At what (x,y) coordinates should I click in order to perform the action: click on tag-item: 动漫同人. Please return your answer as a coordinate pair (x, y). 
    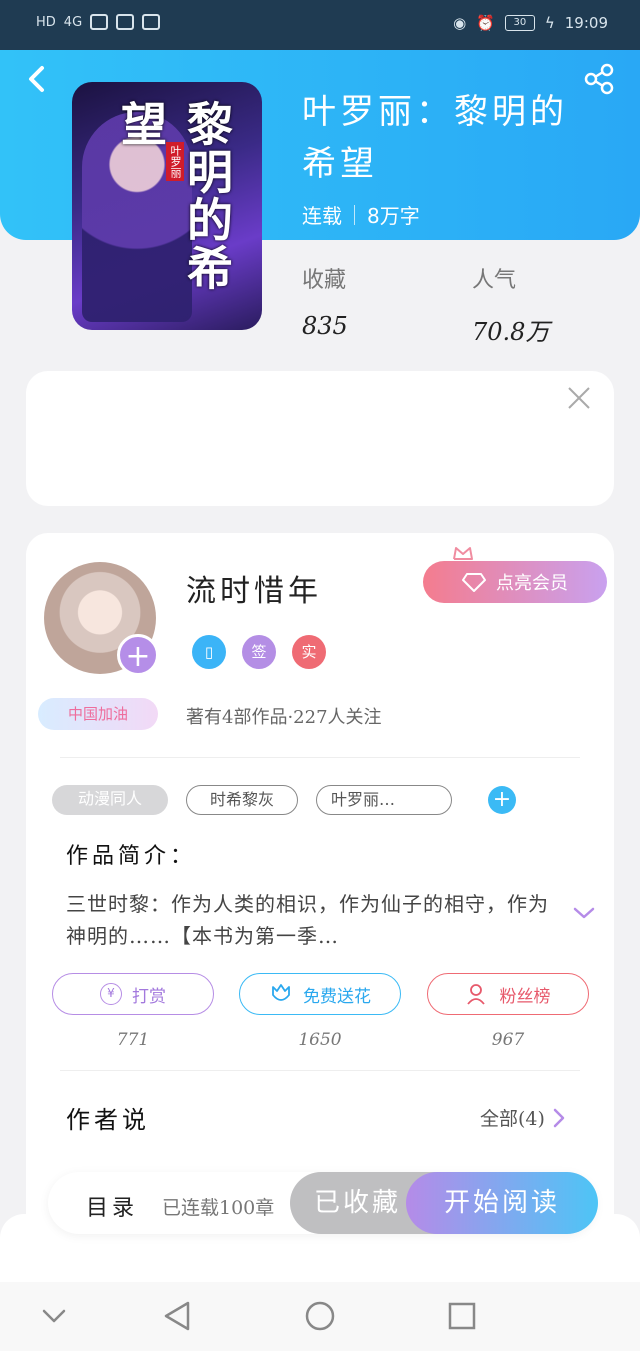
    Looking at the image, I should click on (110, 800).